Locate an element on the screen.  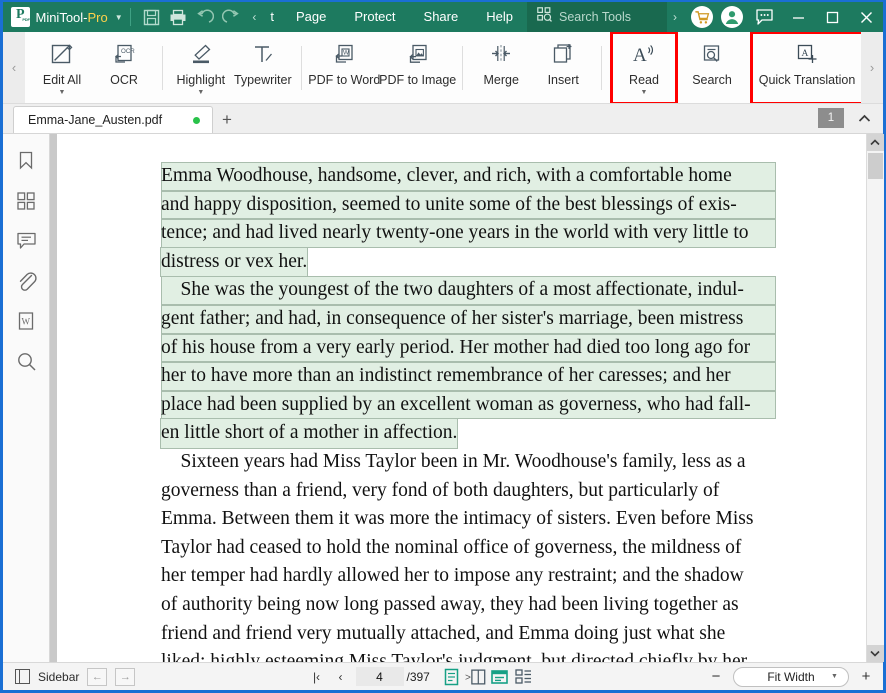
sidebar-panel-icon is located at coordinates (22, 676).